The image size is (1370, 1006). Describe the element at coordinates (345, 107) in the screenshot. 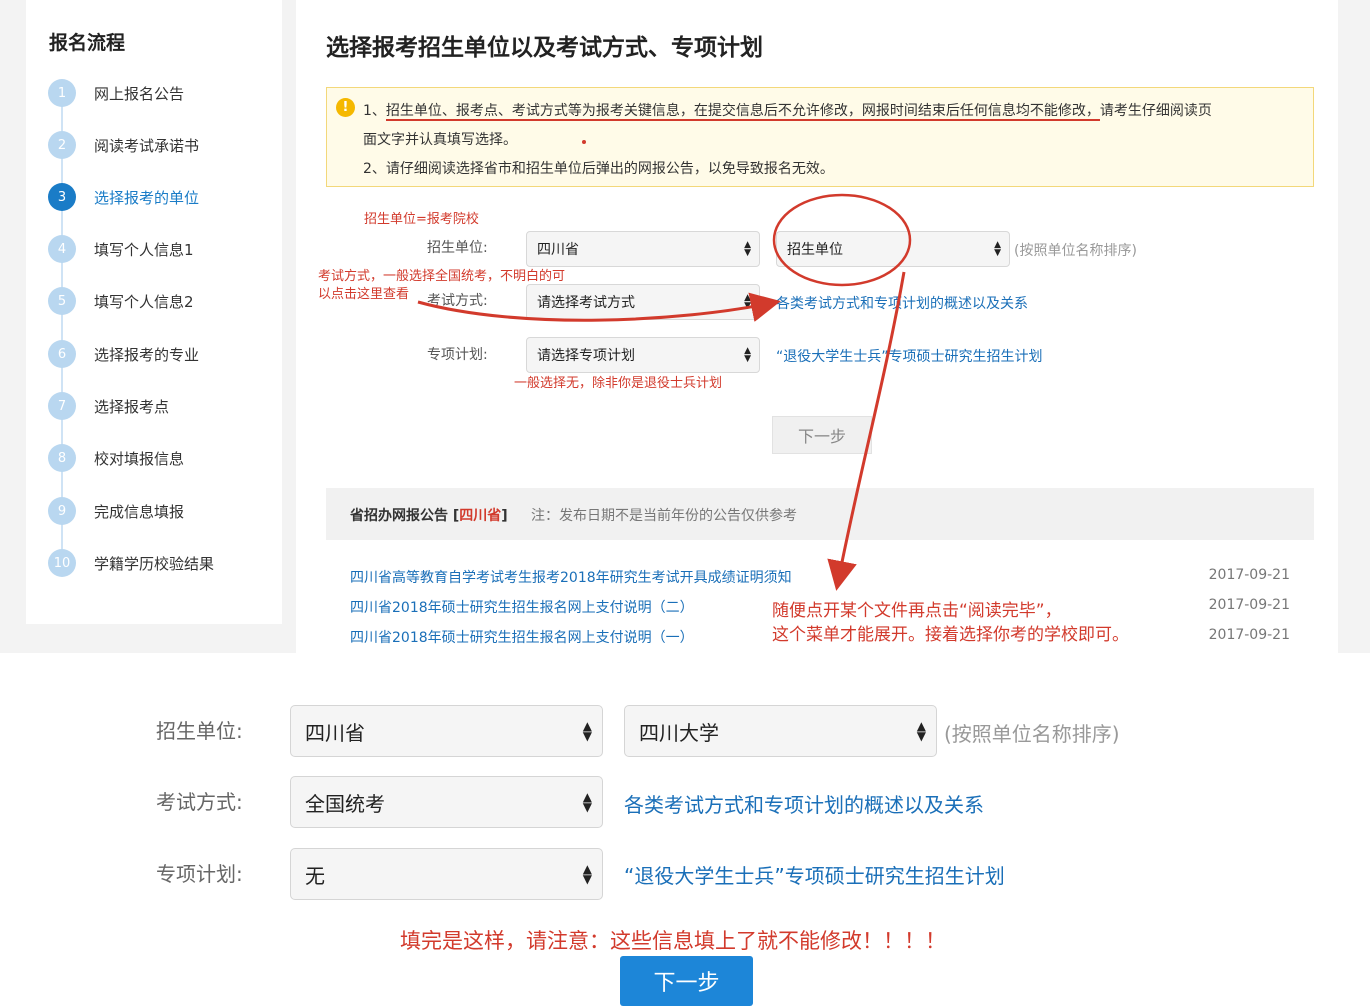

I see `warning-icon: !` at that location.